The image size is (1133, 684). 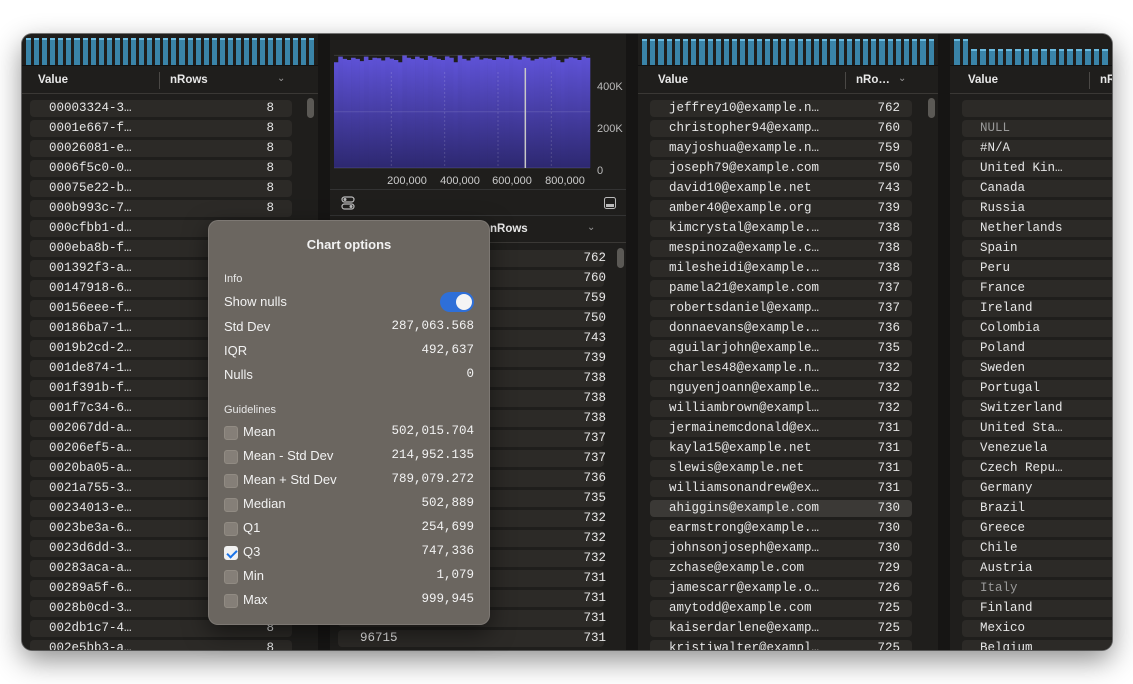 What do you see at coordinates (788, 428) in the screenshot?
I see `list-item: jermainemcdonald@ex… 731` at bounding box center [788, 428].